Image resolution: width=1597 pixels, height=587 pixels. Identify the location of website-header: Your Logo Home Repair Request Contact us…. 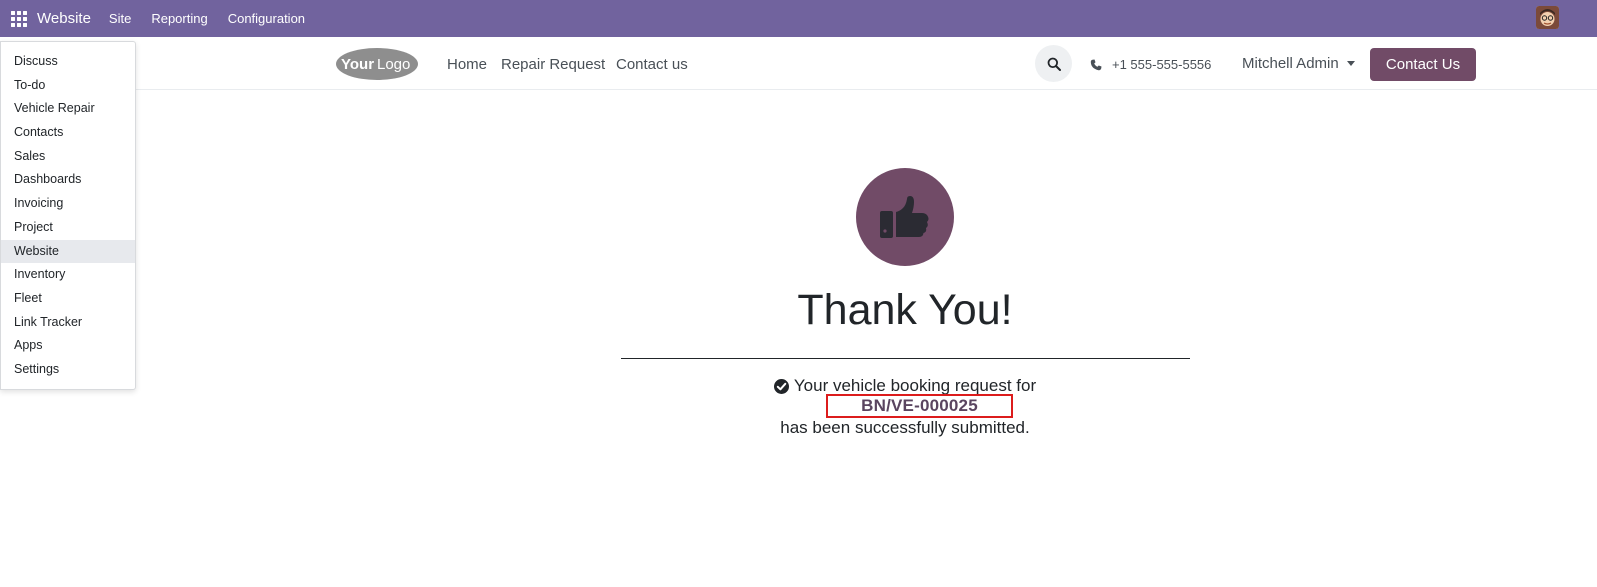
(798, 63).